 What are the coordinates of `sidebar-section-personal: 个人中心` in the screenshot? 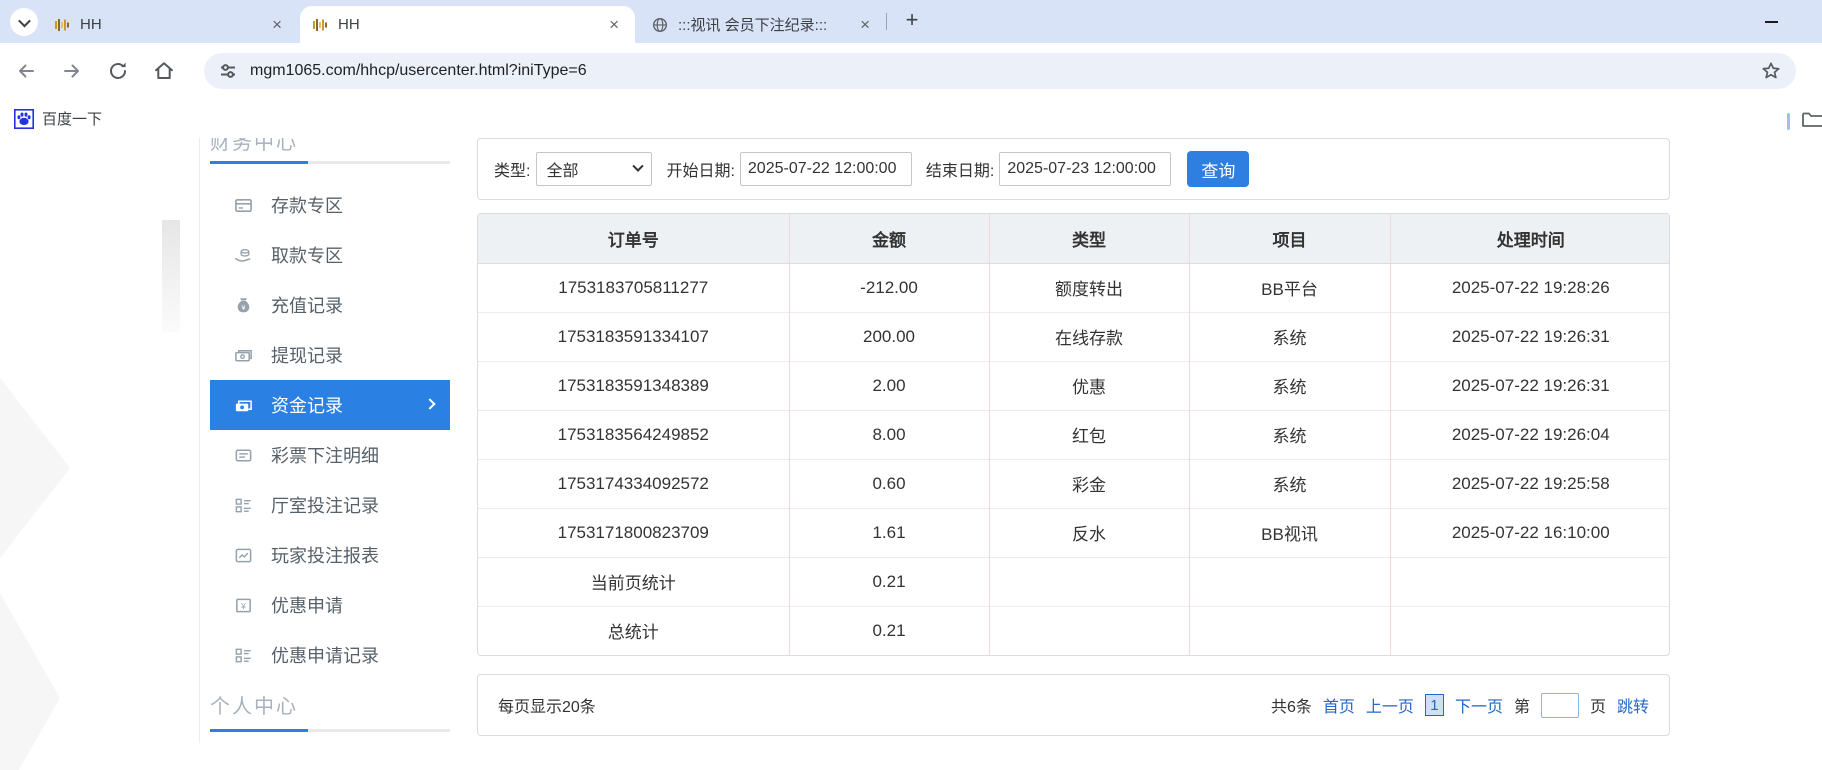 It's located at (254, 707).